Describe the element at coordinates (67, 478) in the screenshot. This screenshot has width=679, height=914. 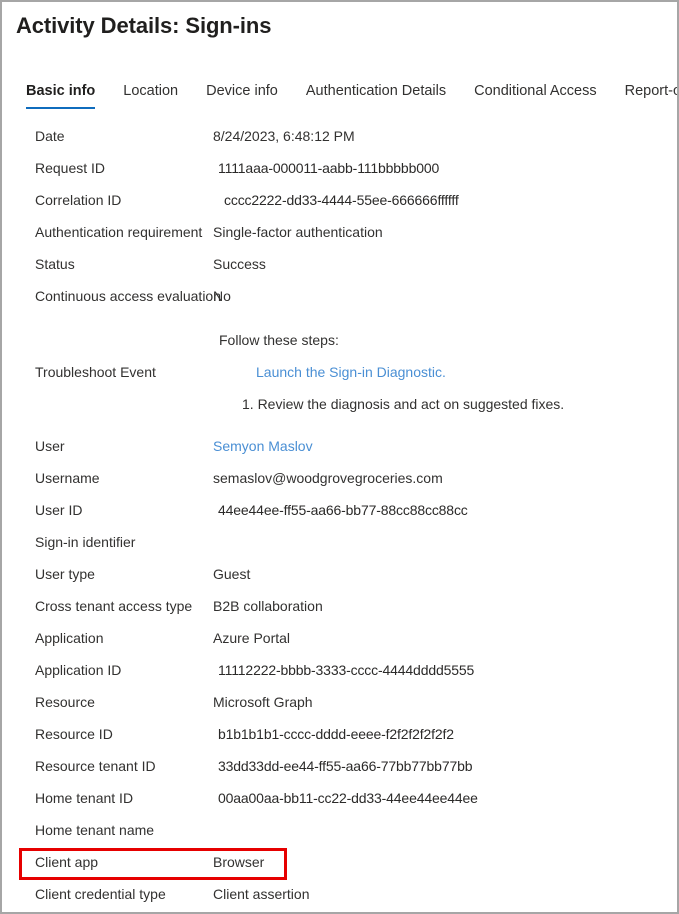
I see `detail-label: Username` at that location.